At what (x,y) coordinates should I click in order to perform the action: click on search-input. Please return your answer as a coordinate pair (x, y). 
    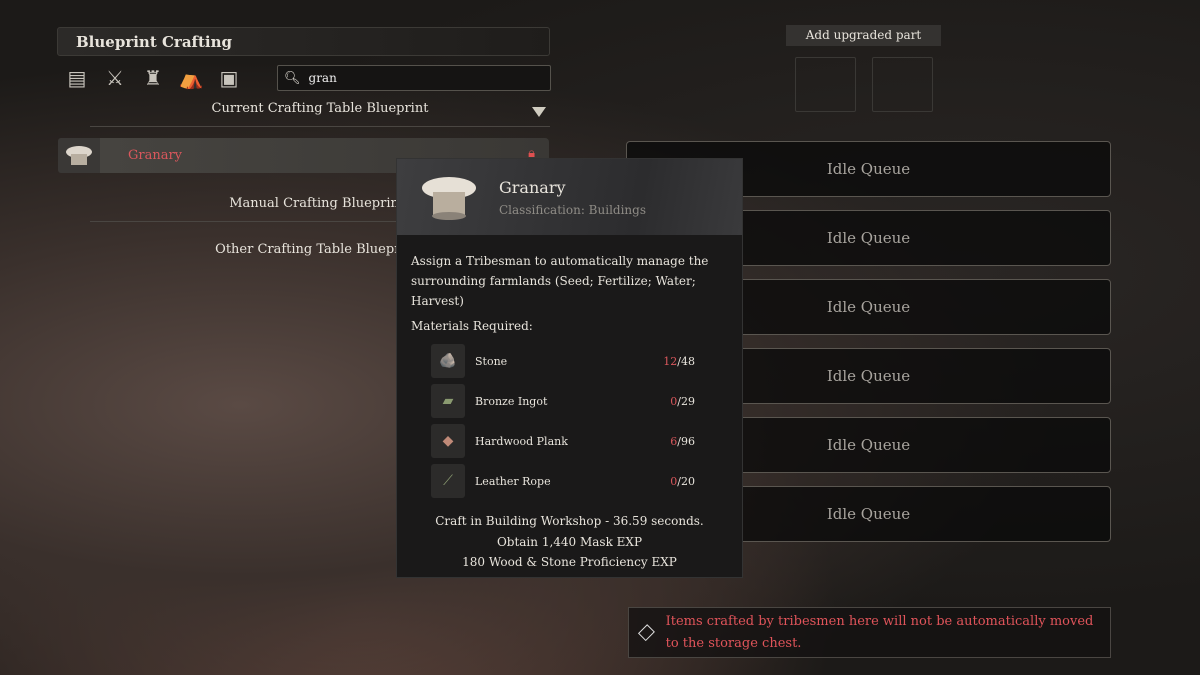
    Looking at the image, I should click on (408, 78).